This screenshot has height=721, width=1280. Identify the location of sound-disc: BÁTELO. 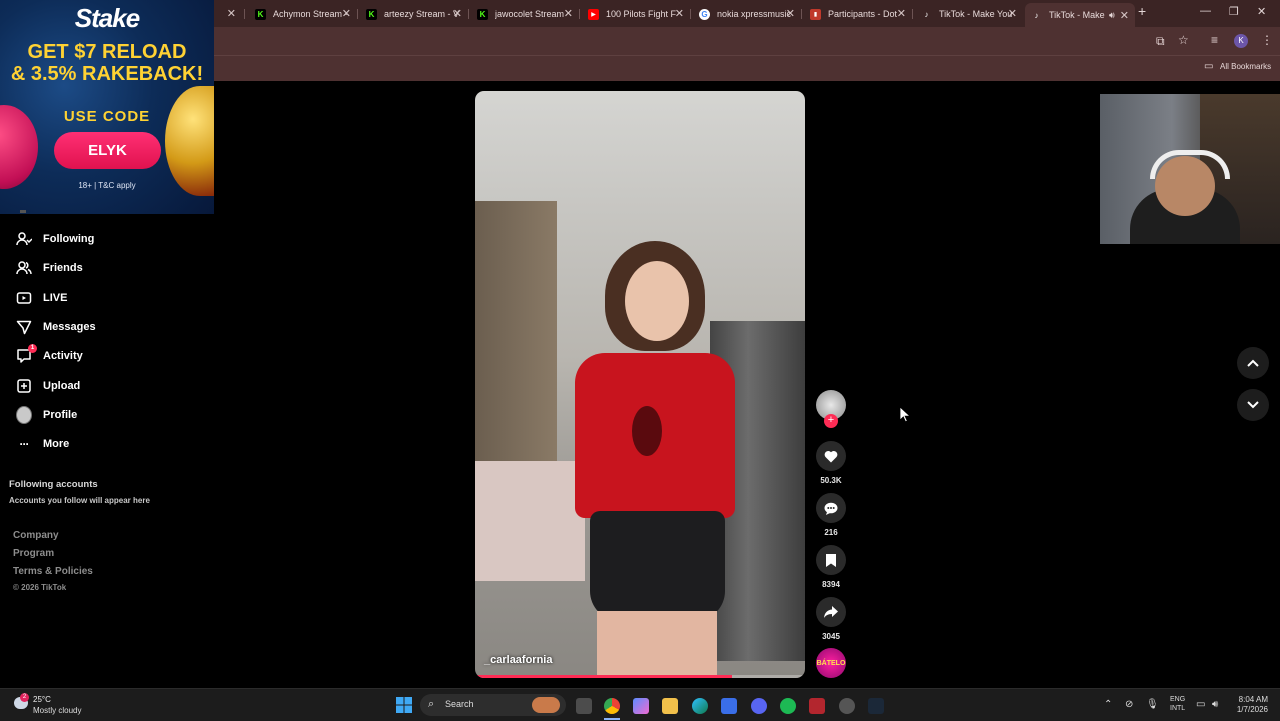
(831, 663).